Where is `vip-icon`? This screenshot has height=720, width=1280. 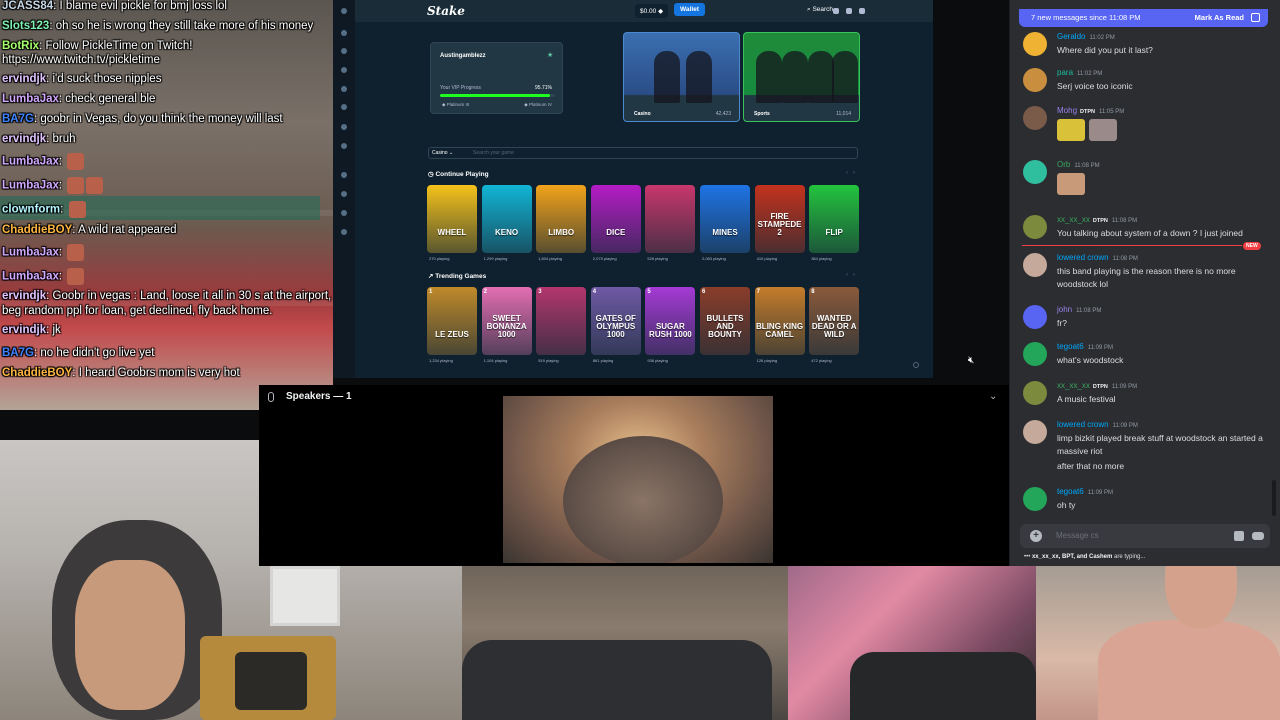
vip-icon is located at coordinates (344, 127).